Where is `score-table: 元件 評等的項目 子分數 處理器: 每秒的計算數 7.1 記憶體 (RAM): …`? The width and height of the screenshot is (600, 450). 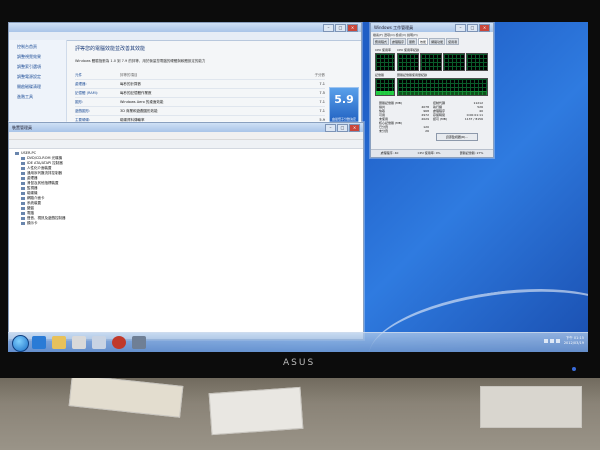
score-table: 元件 評等的項目 子分數 處理器: 每秒的計算數 7.1 記憶體 (RAM): … is located at coordinates (200, 98).